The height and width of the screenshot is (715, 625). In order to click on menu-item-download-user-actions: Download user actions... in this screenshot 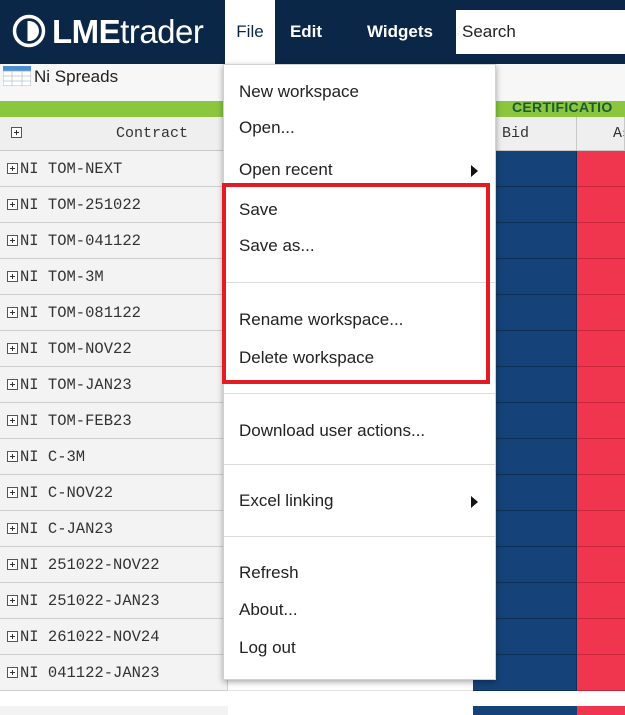, I will do `click(359, 431)`.